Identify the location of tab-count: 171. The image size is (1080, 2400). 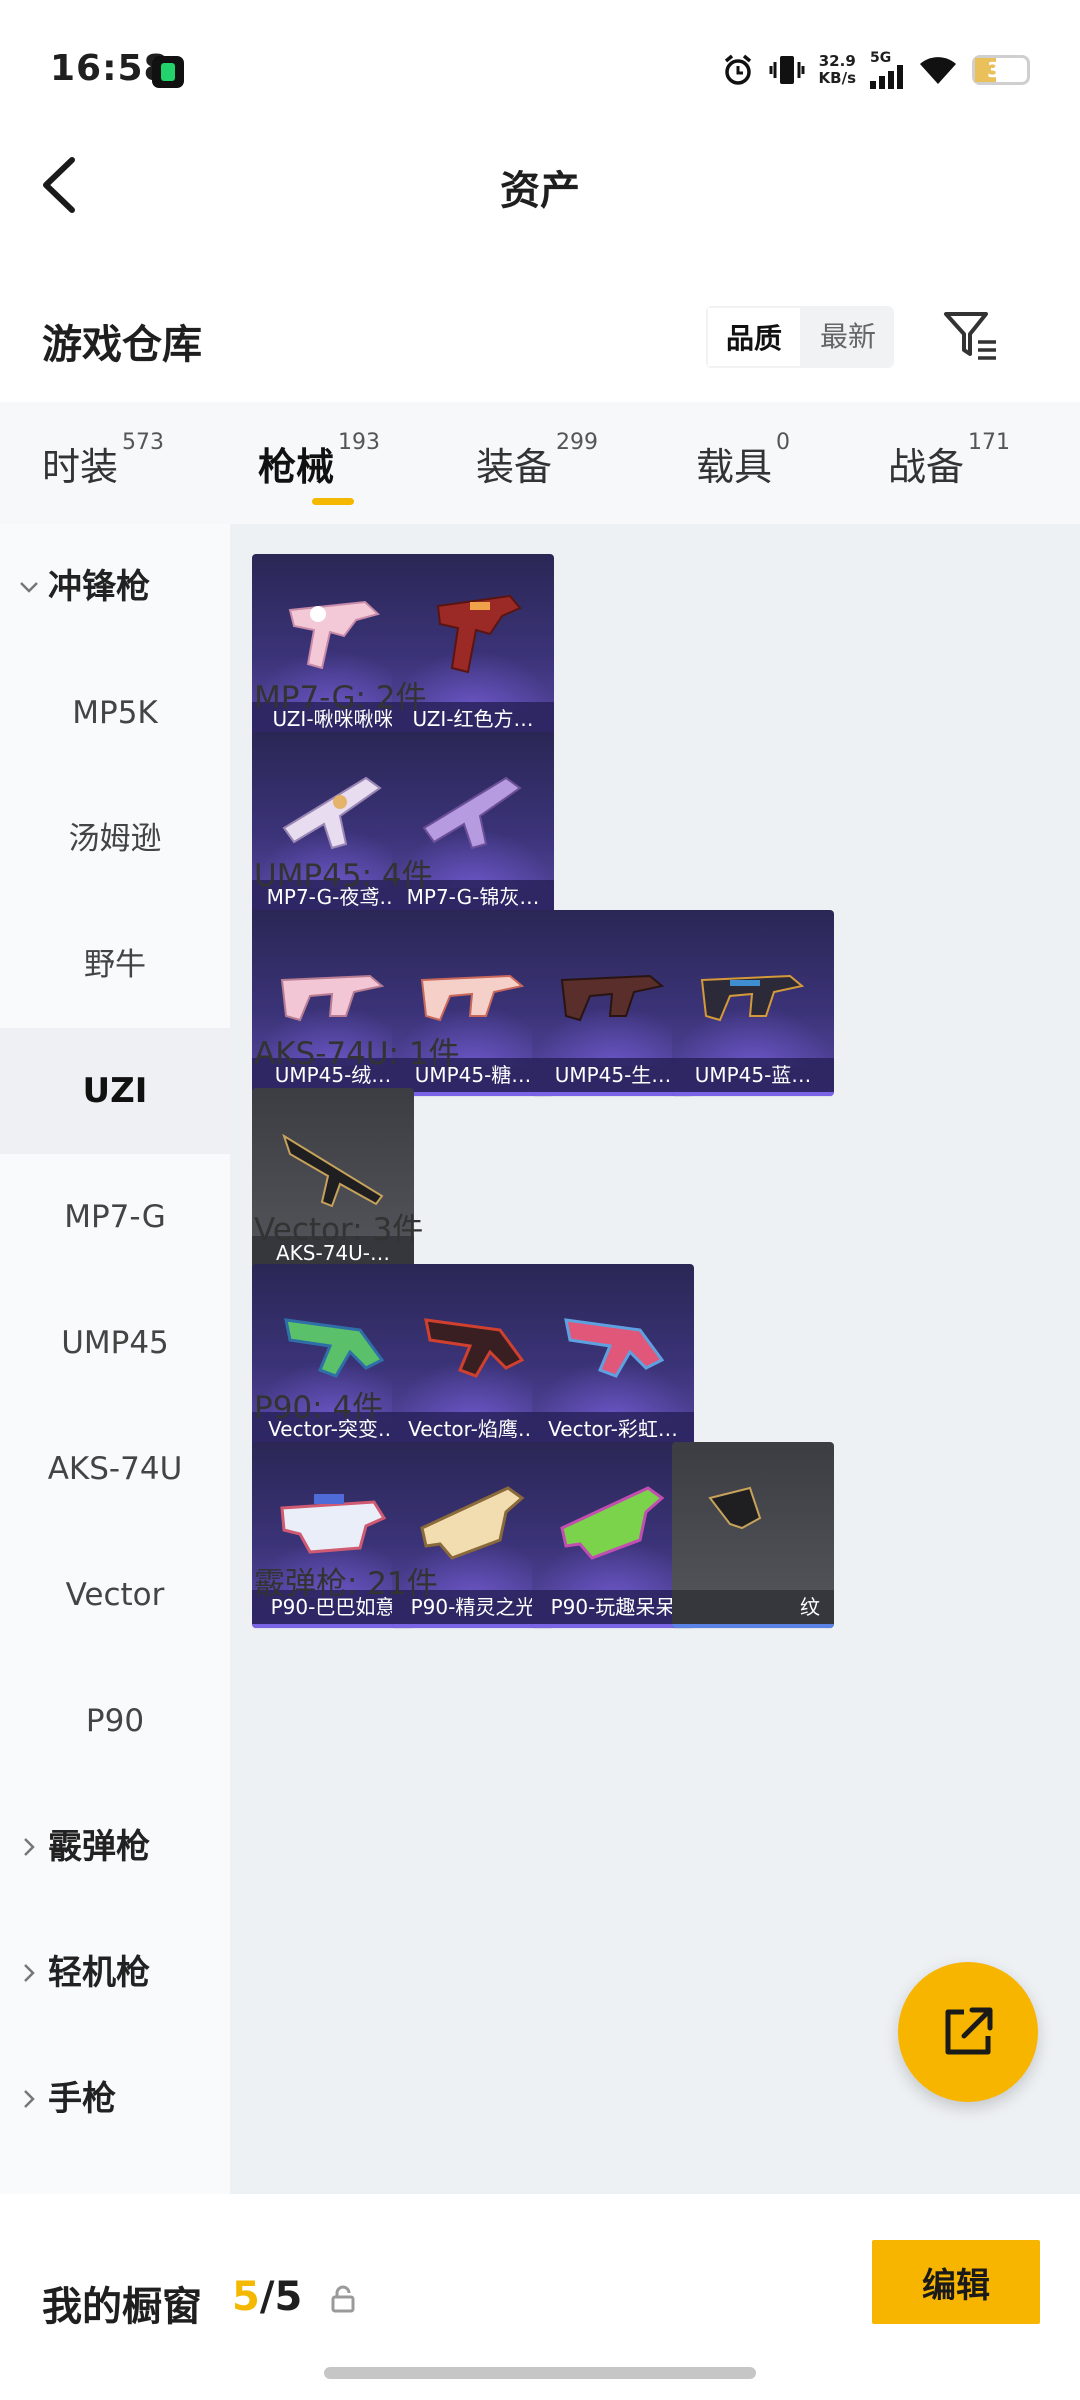
(989, 442).